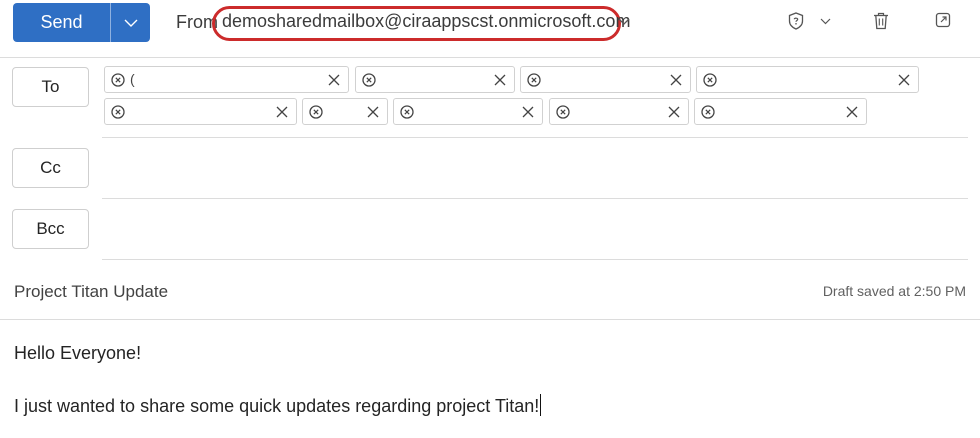 The width and height of the screenshot is (980, 438). I want to click on send-button-group: Send, so click(81, 22).